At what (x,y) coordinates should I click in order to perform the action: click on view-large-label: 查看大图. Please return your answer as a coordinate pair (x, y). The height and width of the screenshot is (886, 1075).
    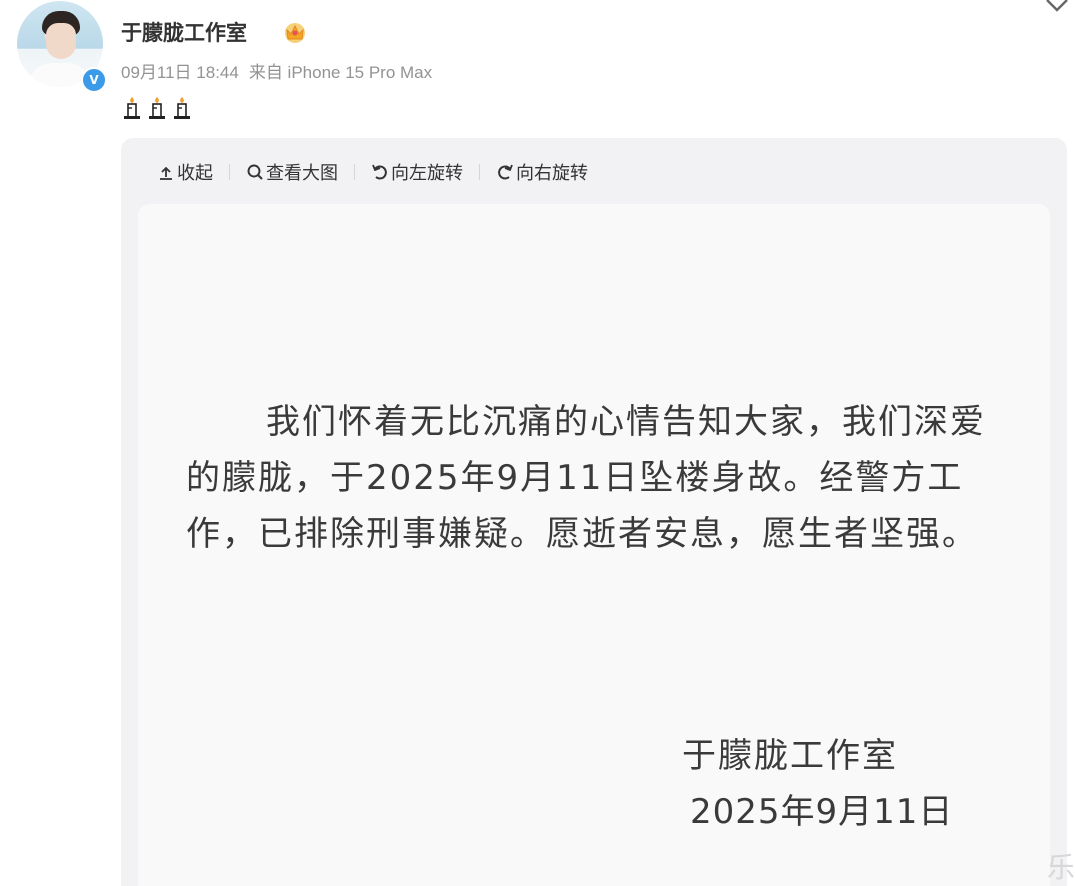
    Looking at the image, I should click on (302, 173).